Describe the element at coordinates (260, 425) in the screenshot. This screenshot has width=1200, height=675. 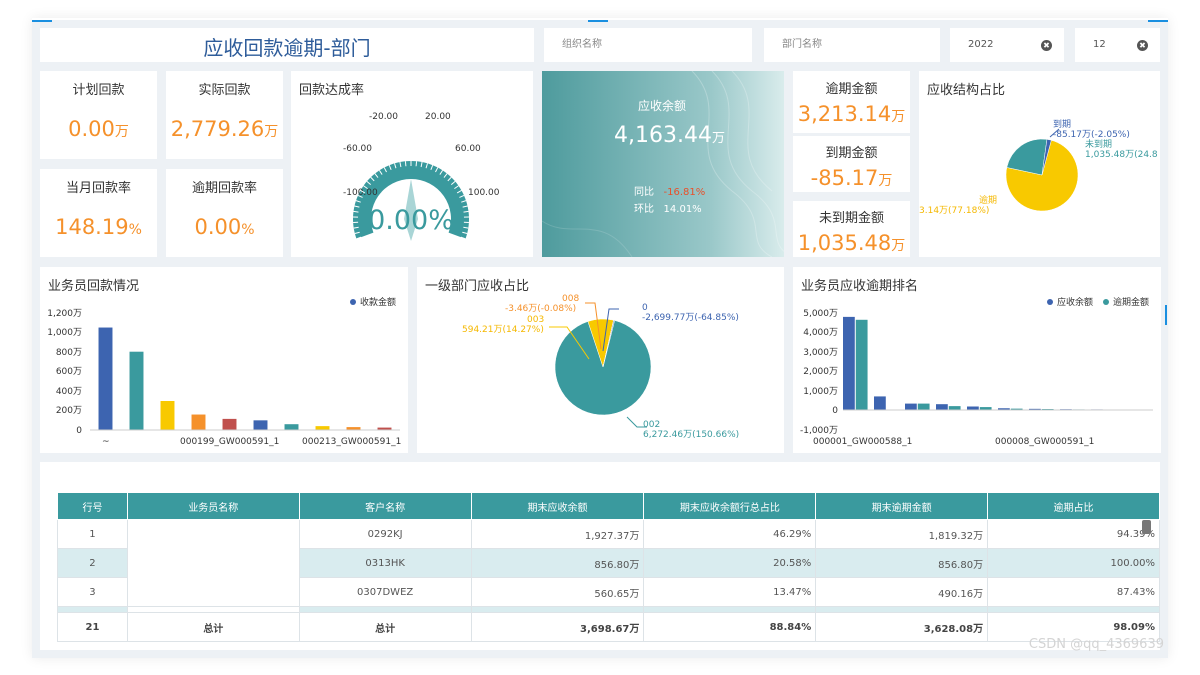
I see `bar-收款金额-5` at that location.